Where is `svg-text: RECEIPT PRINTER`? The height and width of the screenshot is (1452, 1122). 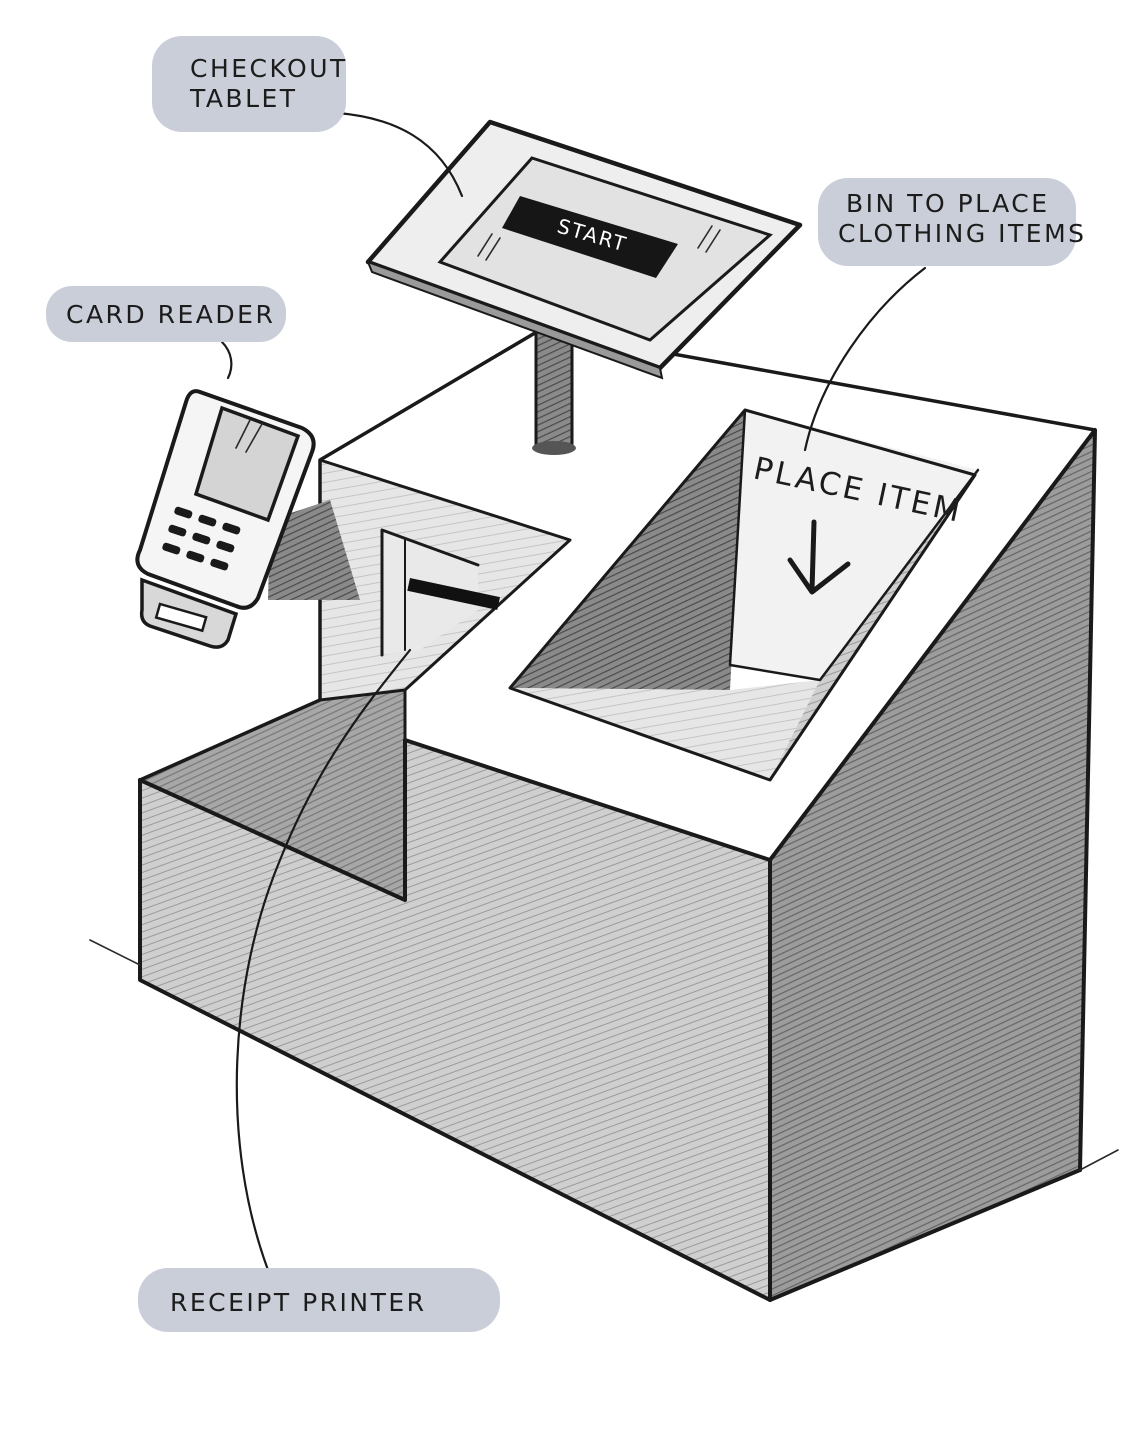 svg-text: RECEIPT PRINTER is located at coordinates (298, 1302).